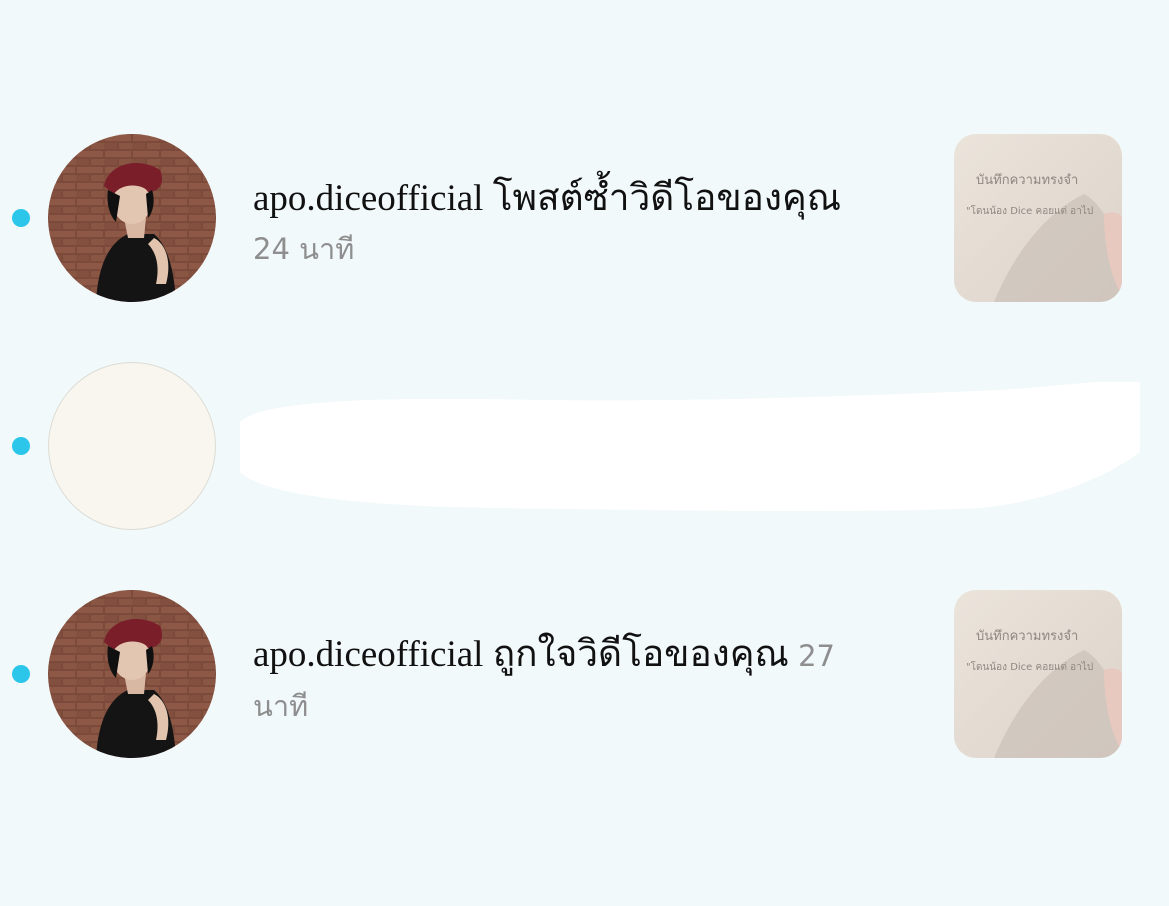 The image size is (1169, 906). I want to click on action-text: ถูกใจวิดีโอของคุณ, so click(640, 654).